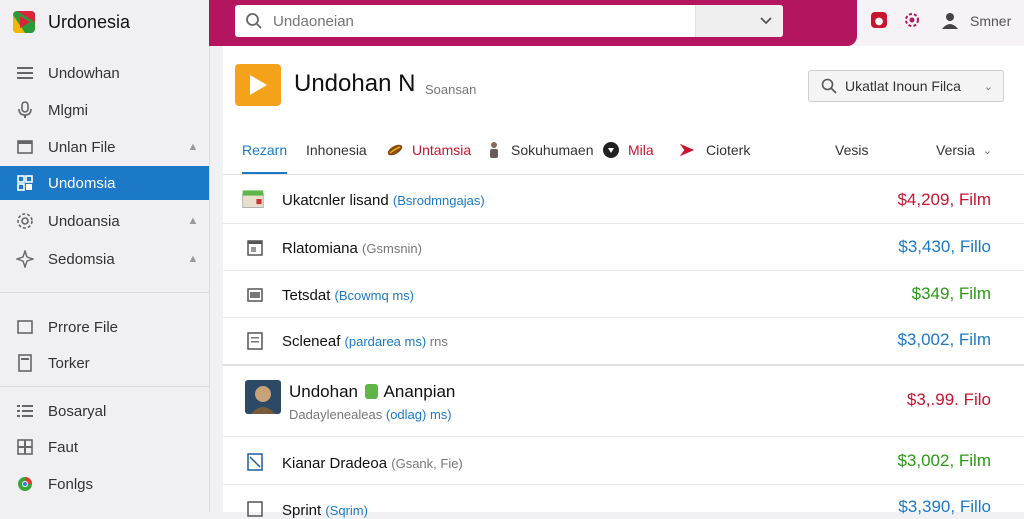 The image size is (1024, 519). I want to click on sidebar-item-prrore-file: Prrore File, so click(104, 327).